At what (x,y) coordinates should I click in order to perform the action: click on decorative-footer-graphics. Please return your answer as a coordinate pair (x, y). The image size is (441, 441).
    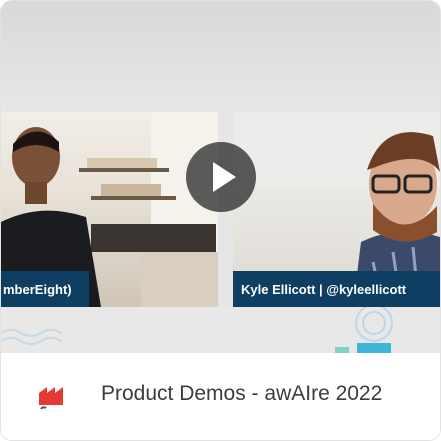
    Looking at the image, I should click on (220, 330).